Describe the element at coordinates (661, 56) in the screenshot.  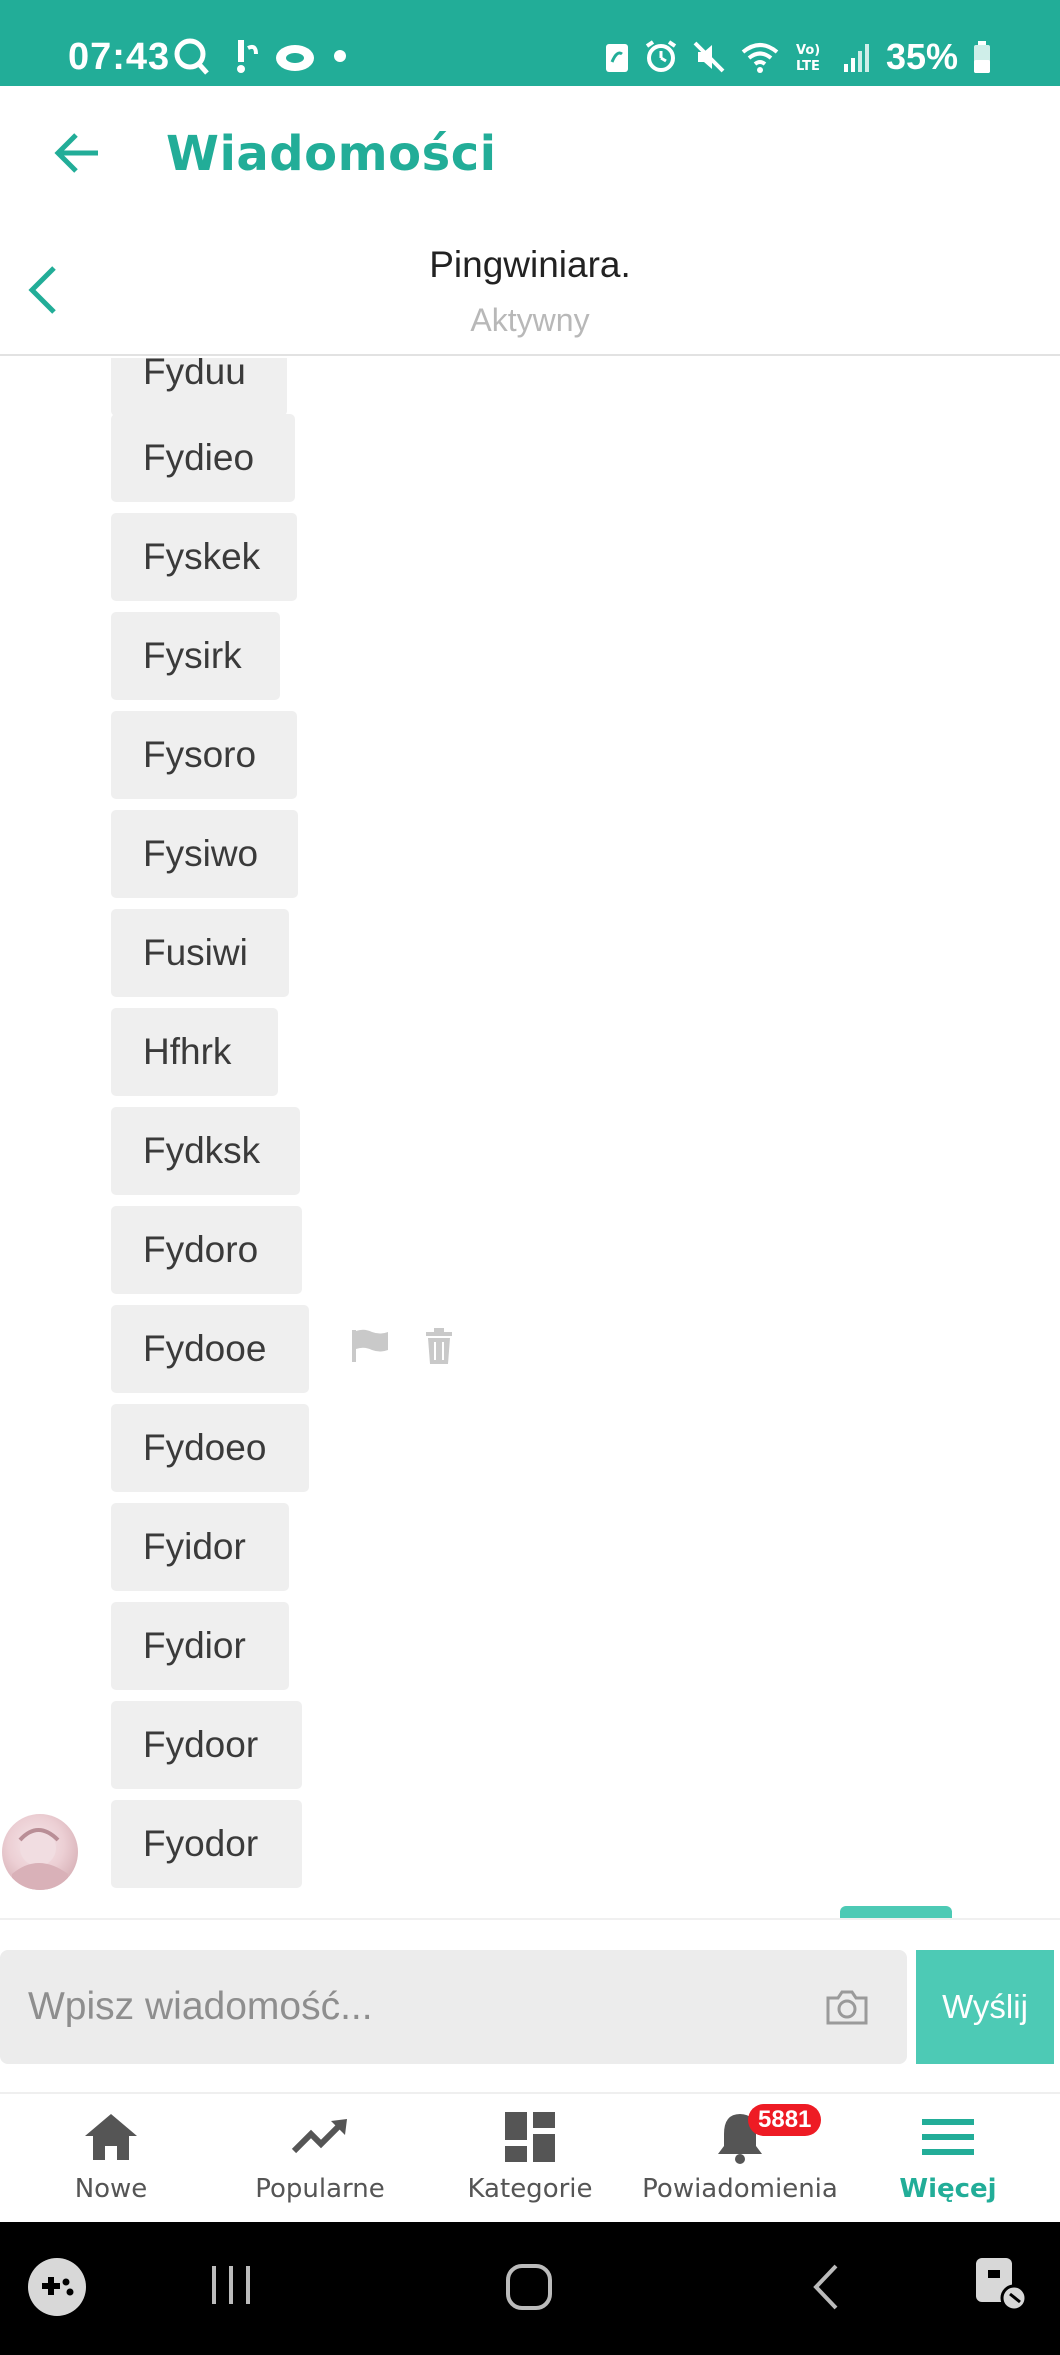
I see `alarm-icon` at that location.